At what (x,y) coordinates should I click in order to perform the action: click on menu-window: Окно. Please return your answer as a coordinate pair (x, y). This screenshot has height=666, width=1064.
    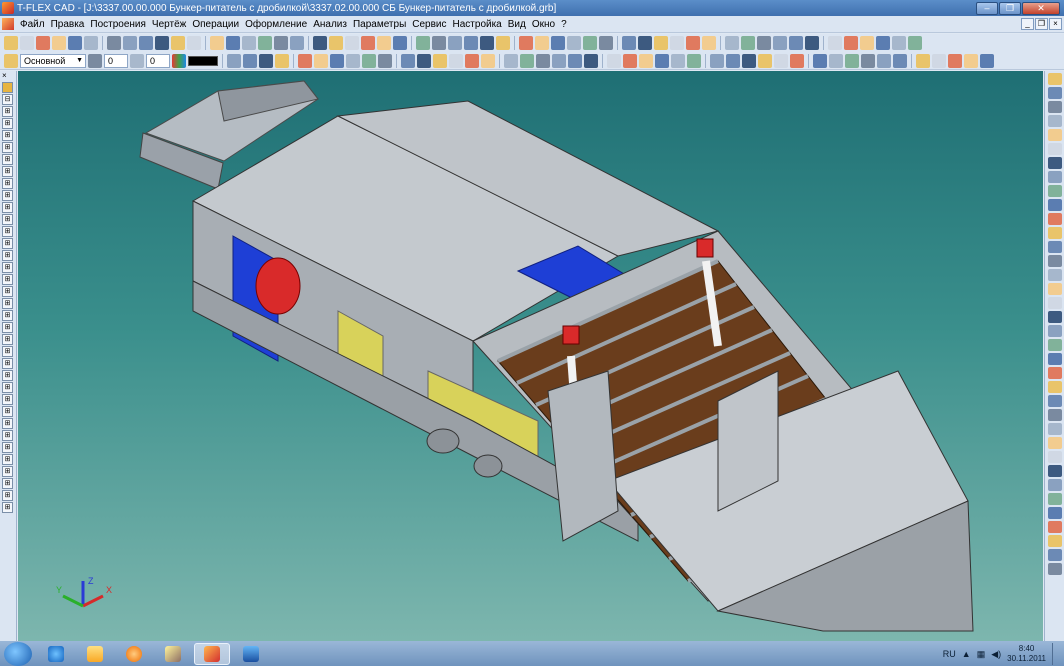
    Looking at the image, I should click on (543, 24).